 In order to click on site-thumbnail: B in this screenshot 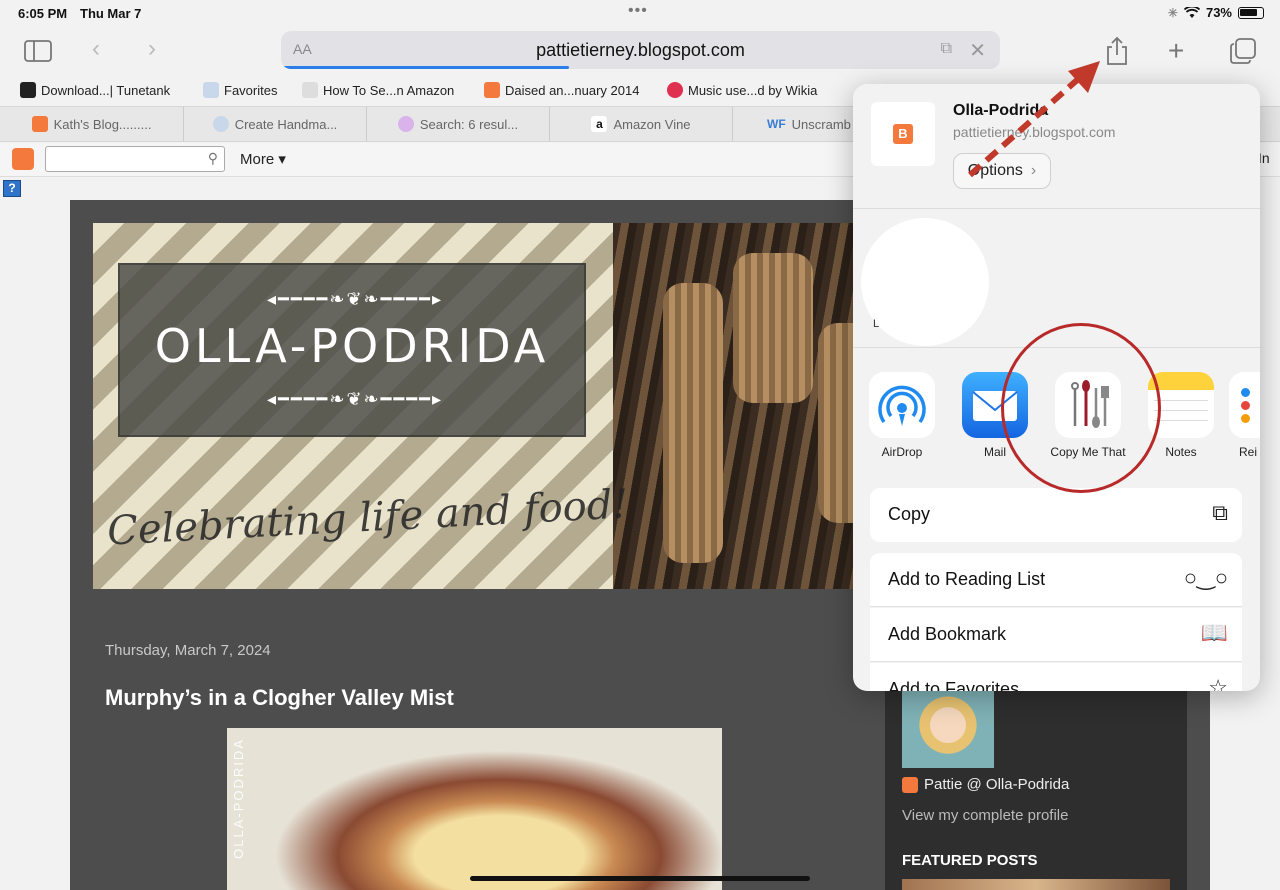, I will do `click(903, 134)`.